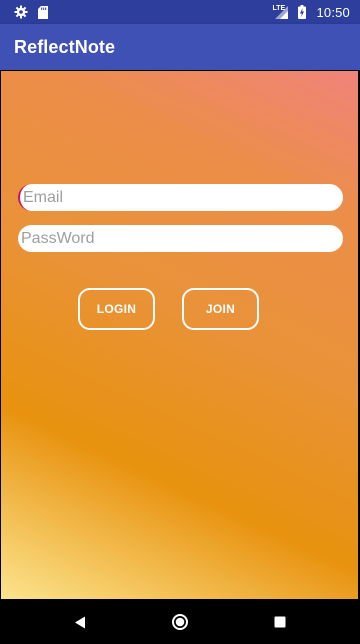 Image resolution: width=360 pixels, height=644 pixels. What do you see at coordinates (180, 238) in the screenshot?
I see `password-input` at bounding box center [180, 238].